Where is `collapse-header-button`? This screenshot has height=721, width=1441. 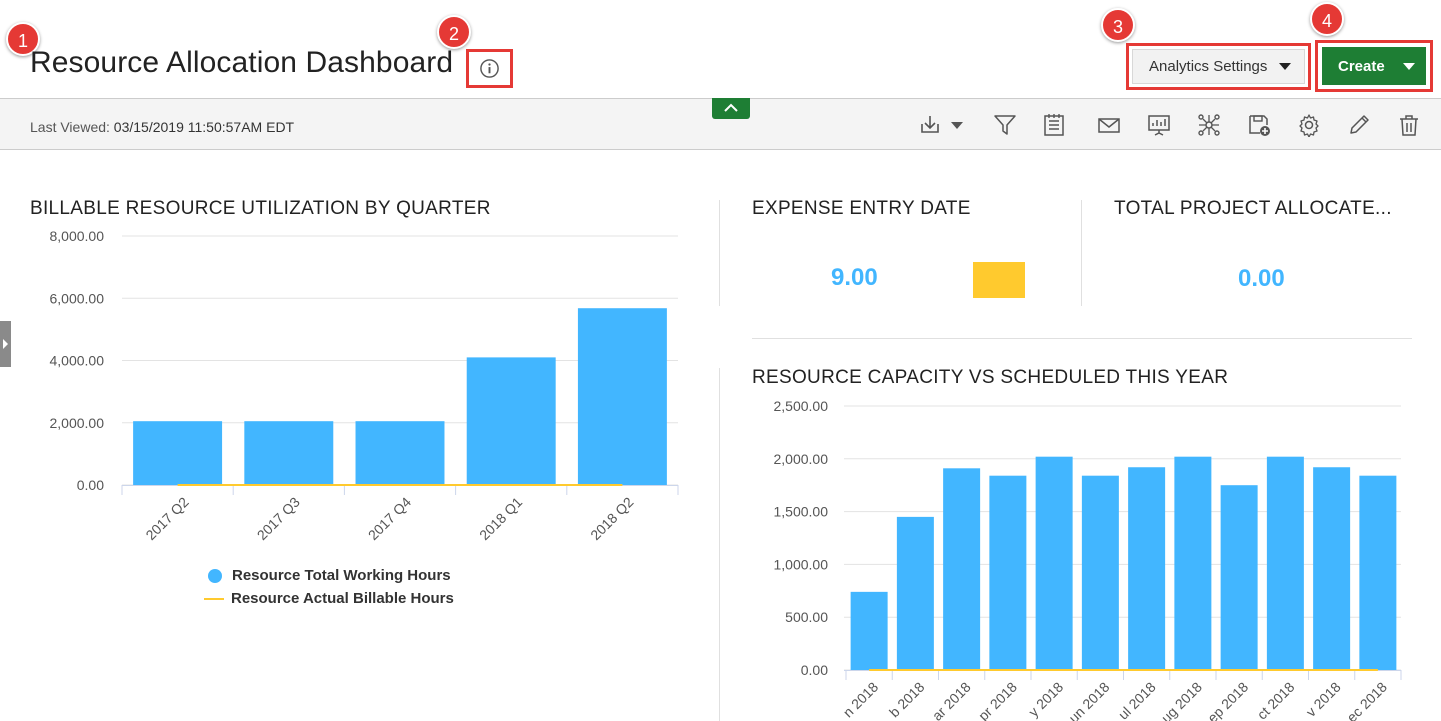
collapse-header-button is located at coordinates (731, 108).